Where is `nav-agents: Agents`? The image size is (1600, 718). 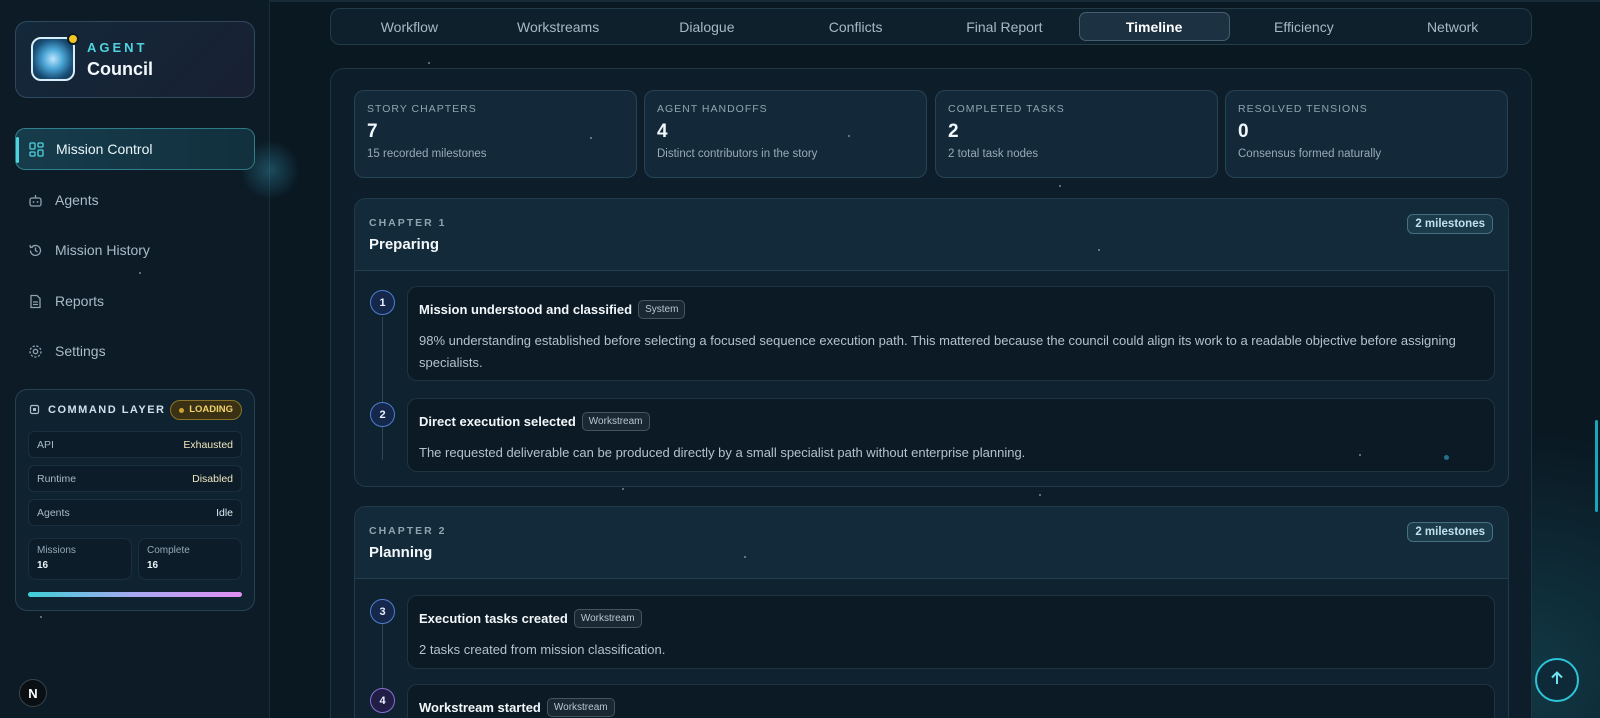 nav-agents: Agents is located at coordinates (135, 200).